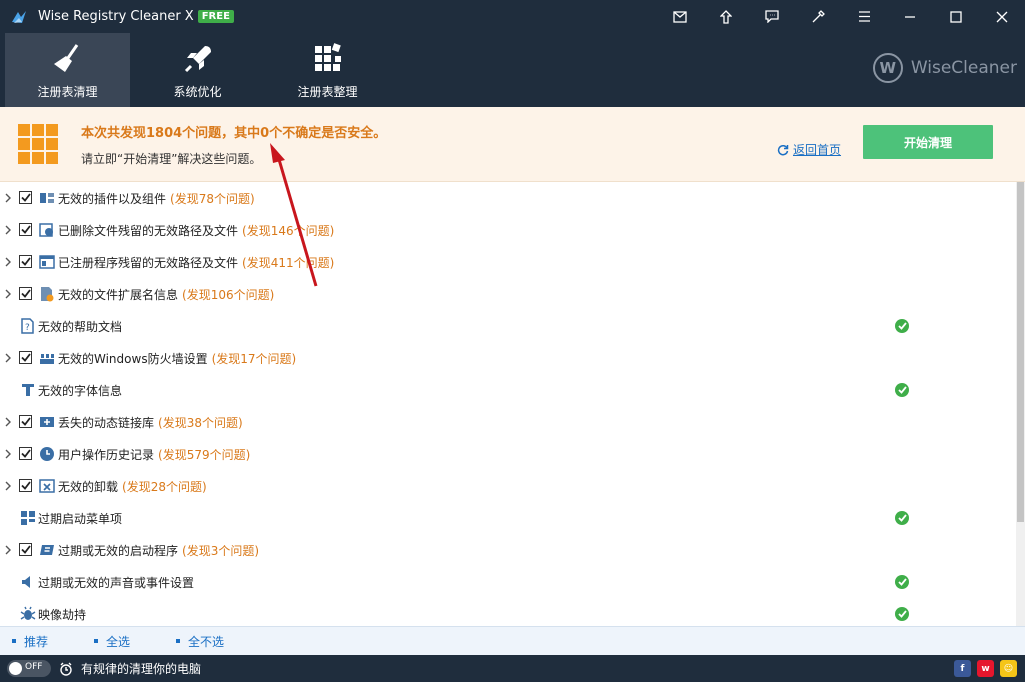 This screenshot has height=682, width=1025. I want to click on minimize-icon, so click(910, 16).